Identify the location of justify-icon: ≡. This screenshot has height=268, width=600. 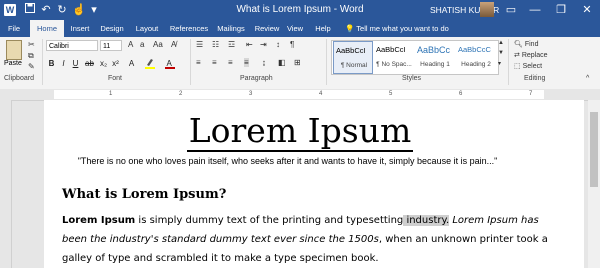
(246, 62).